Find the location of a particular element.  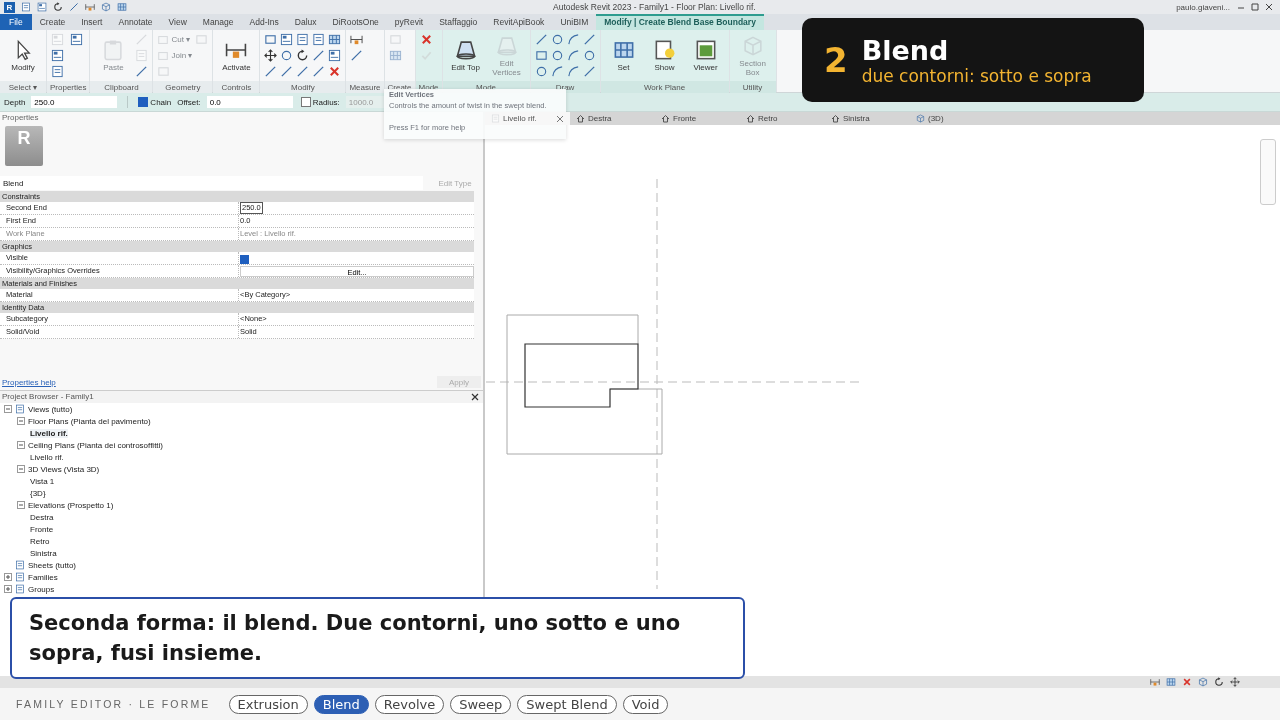

series-label: FAMILY EDITOR · LE FORME is located at coordinates (113, 704).